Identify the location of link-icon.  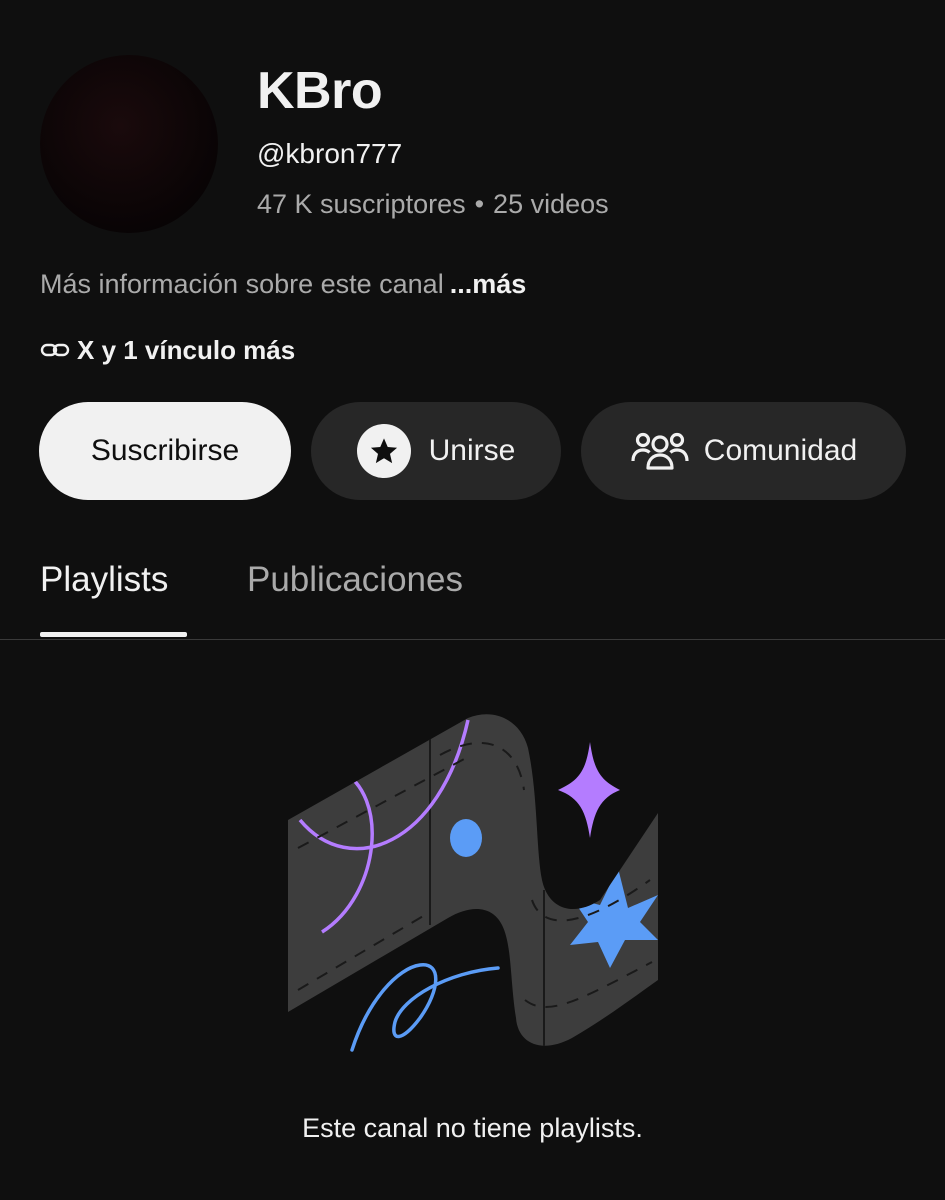
(55, 350).